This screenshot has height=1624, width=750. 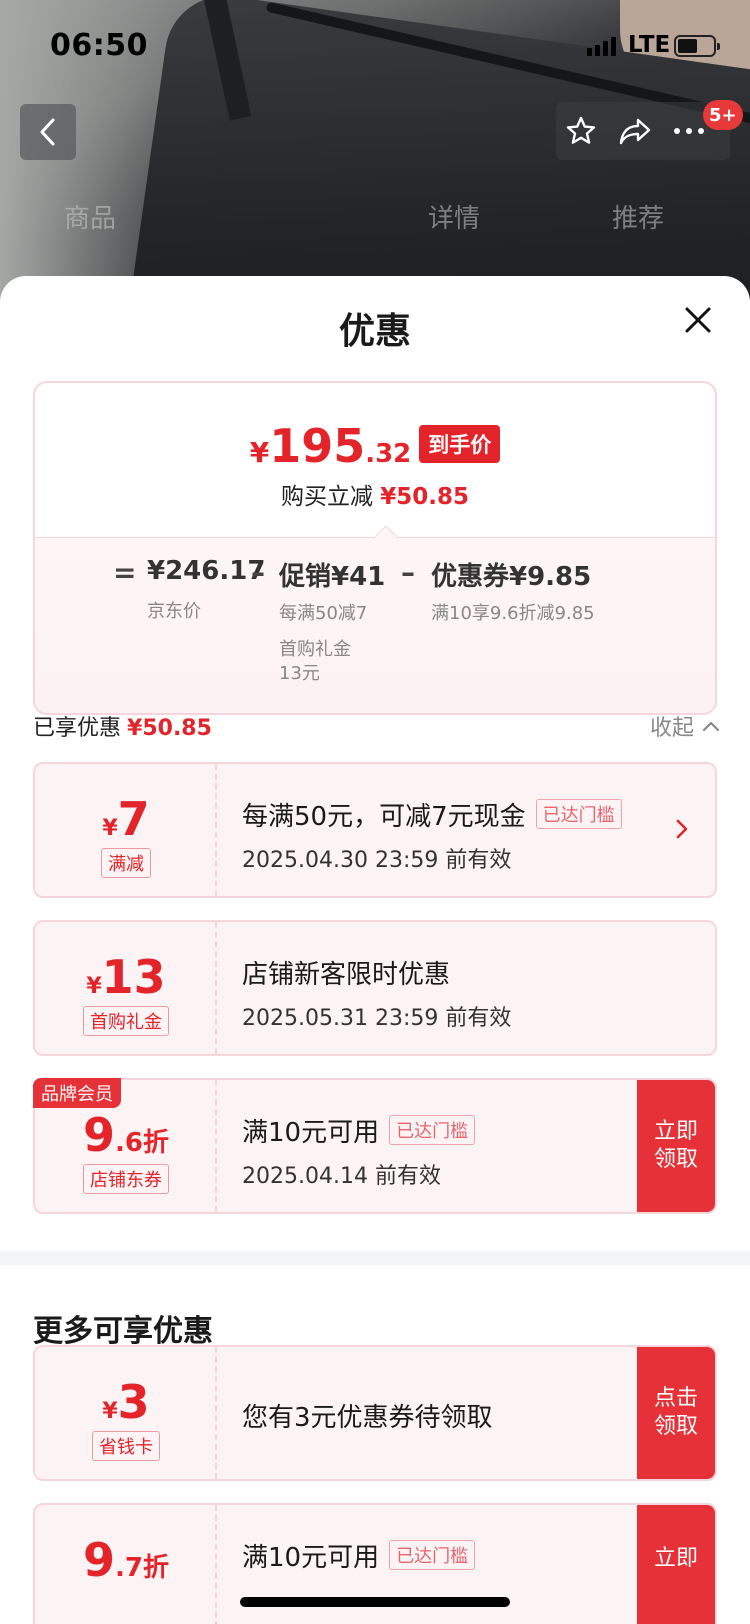 What do you see at coordinates (174, 611) in the screenshot?
I see `jd-price-label: 京东价` at bounding box center [174, 611].